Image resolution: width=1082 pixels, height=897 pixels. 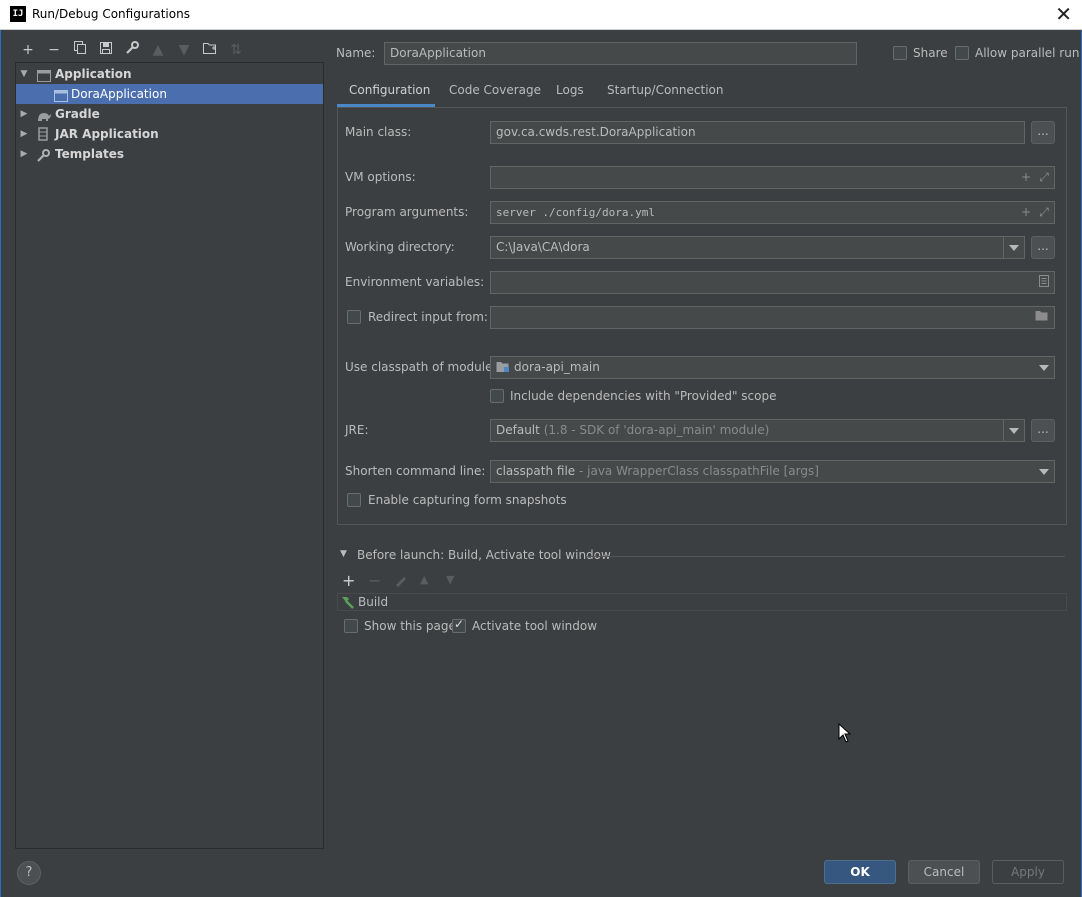 What do you see at coordinates (45, 134) in the screenshot?
I see `jar-icon` at bounding box center [45, 134].